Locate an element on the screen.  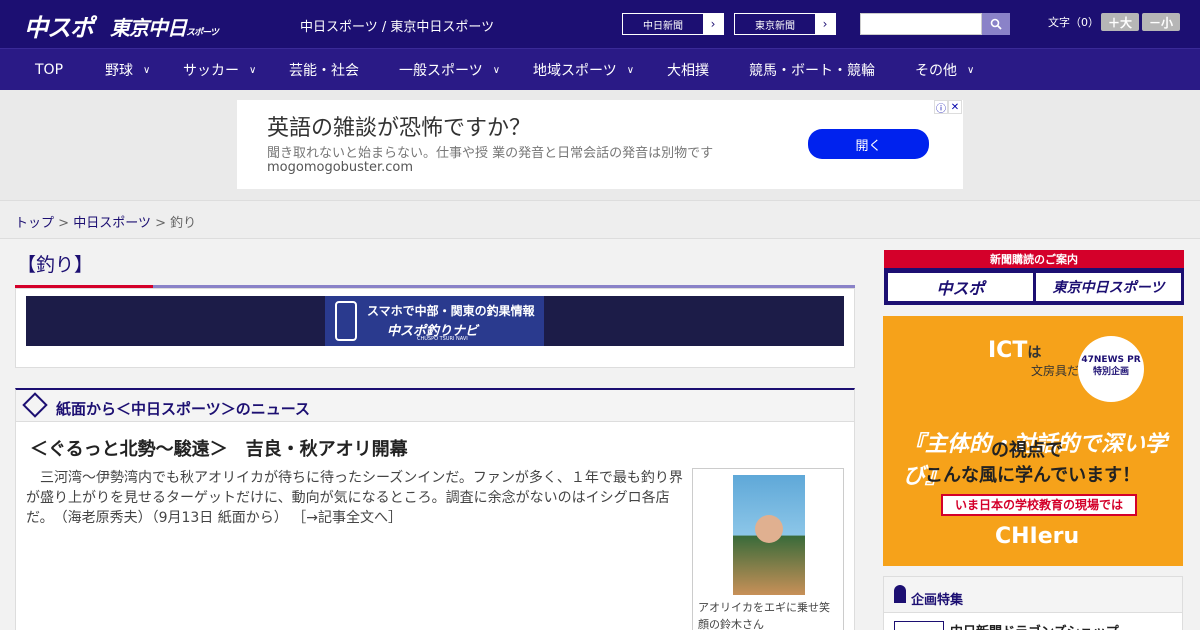
breadcrumb-bar: トップ > 中日スポーツ > 釣り is located at coordinates (600, 219).